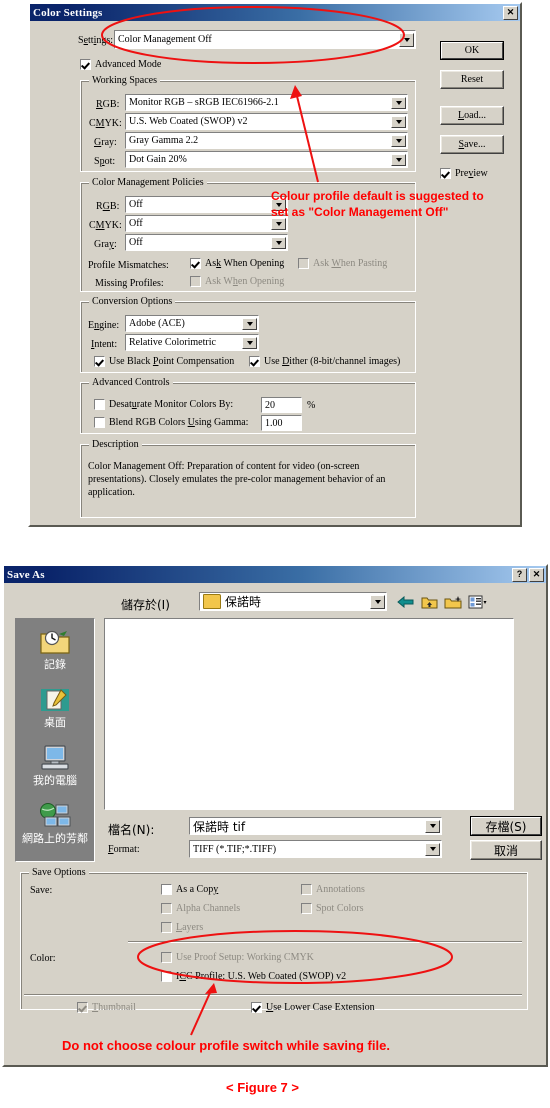  Describe the element at coordinates (105, 244) in the screenshot. I see `pol-gray-label: Gray:` at that location.